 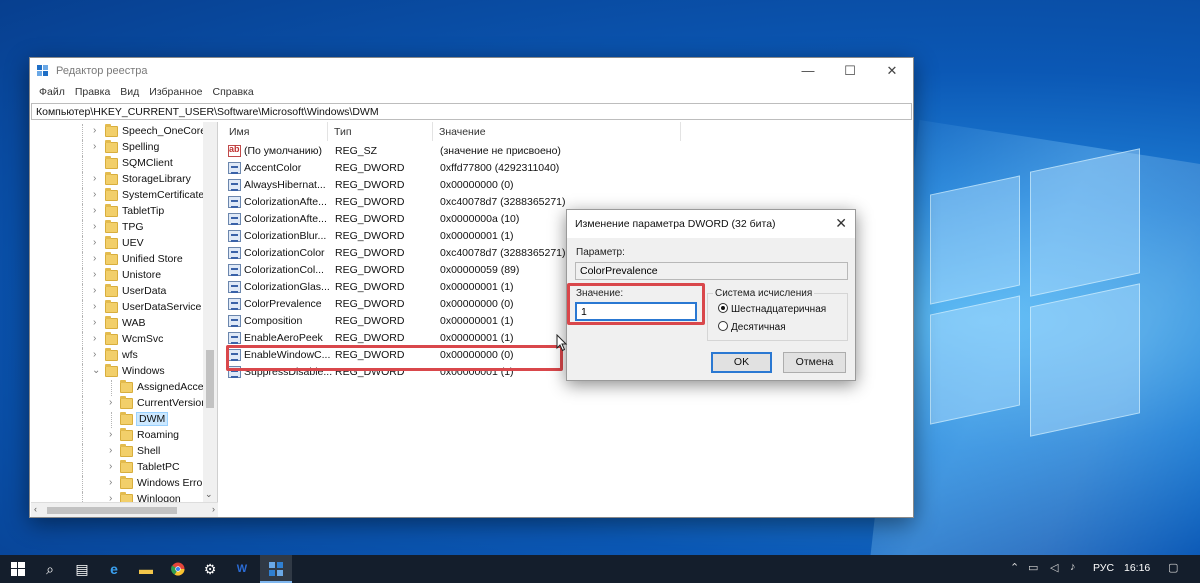 I want to click on network-icon: ▭, so click(x=1033, y=567).